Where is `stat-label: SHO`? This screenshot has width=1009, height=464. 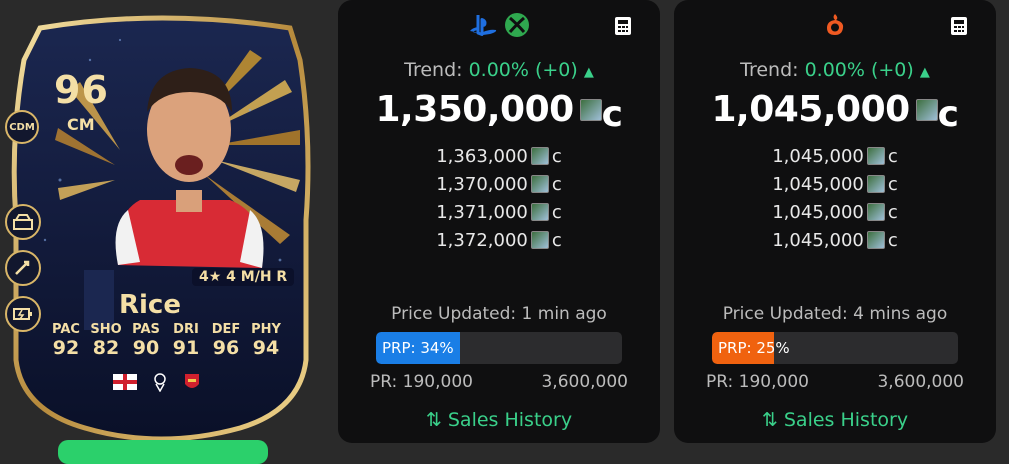
stat-label: SHO is located at coordinates (106, 329).